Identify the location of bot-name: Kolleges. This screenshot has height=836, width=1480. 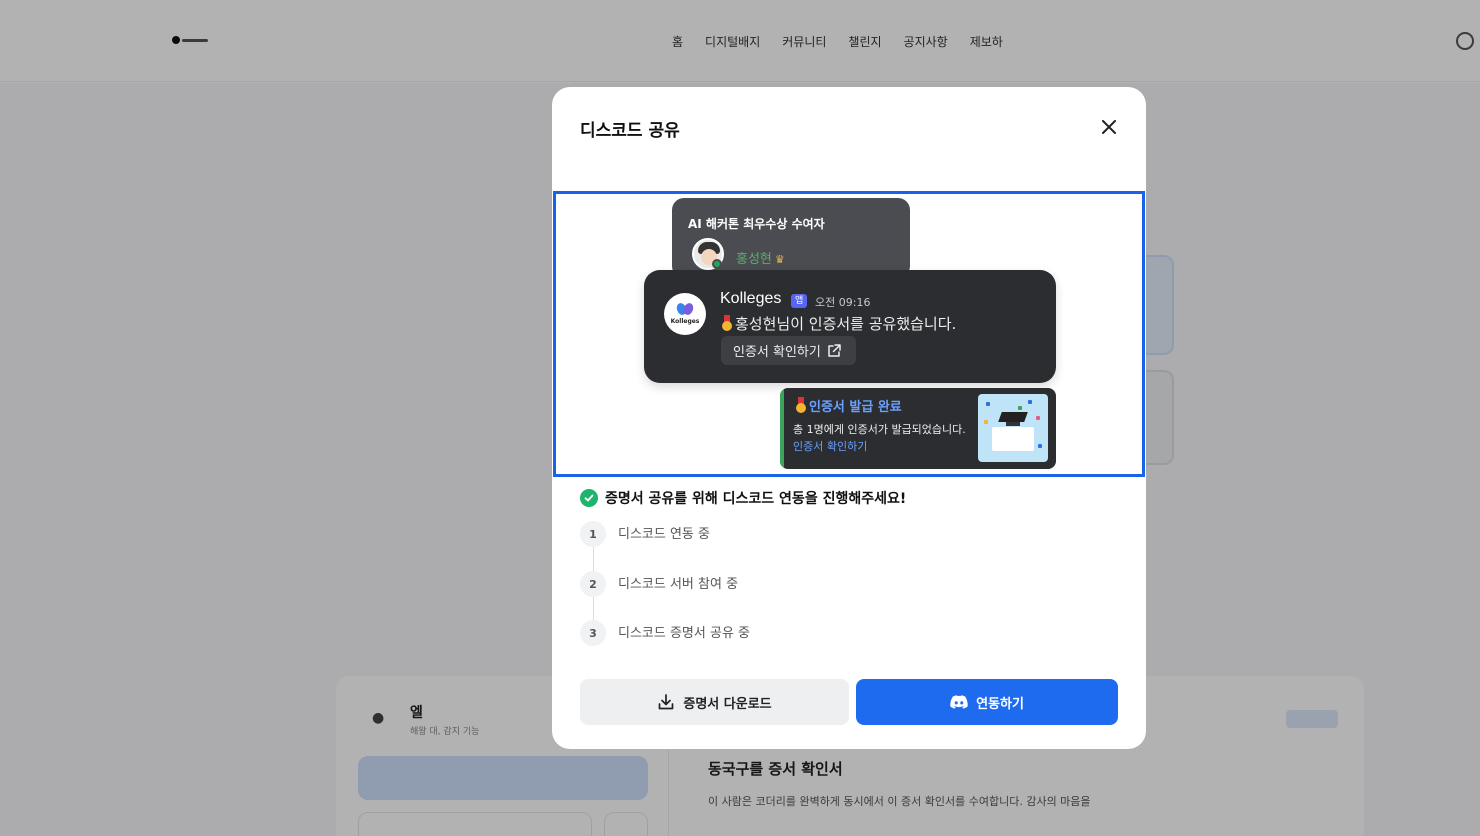
(751, 298).